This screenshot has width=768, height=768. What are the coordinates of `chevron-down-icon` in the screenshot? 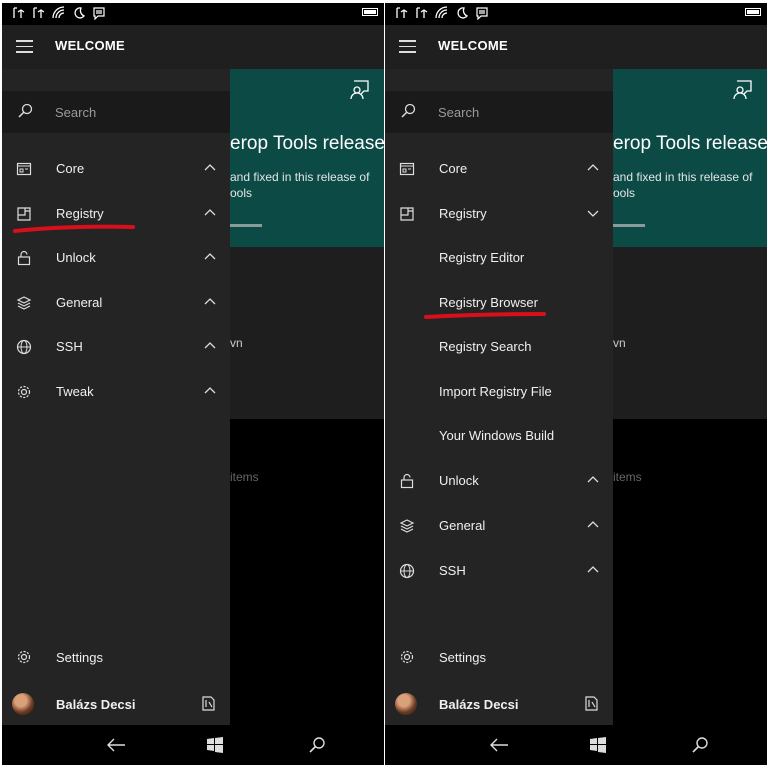 It's located at (593, 213).